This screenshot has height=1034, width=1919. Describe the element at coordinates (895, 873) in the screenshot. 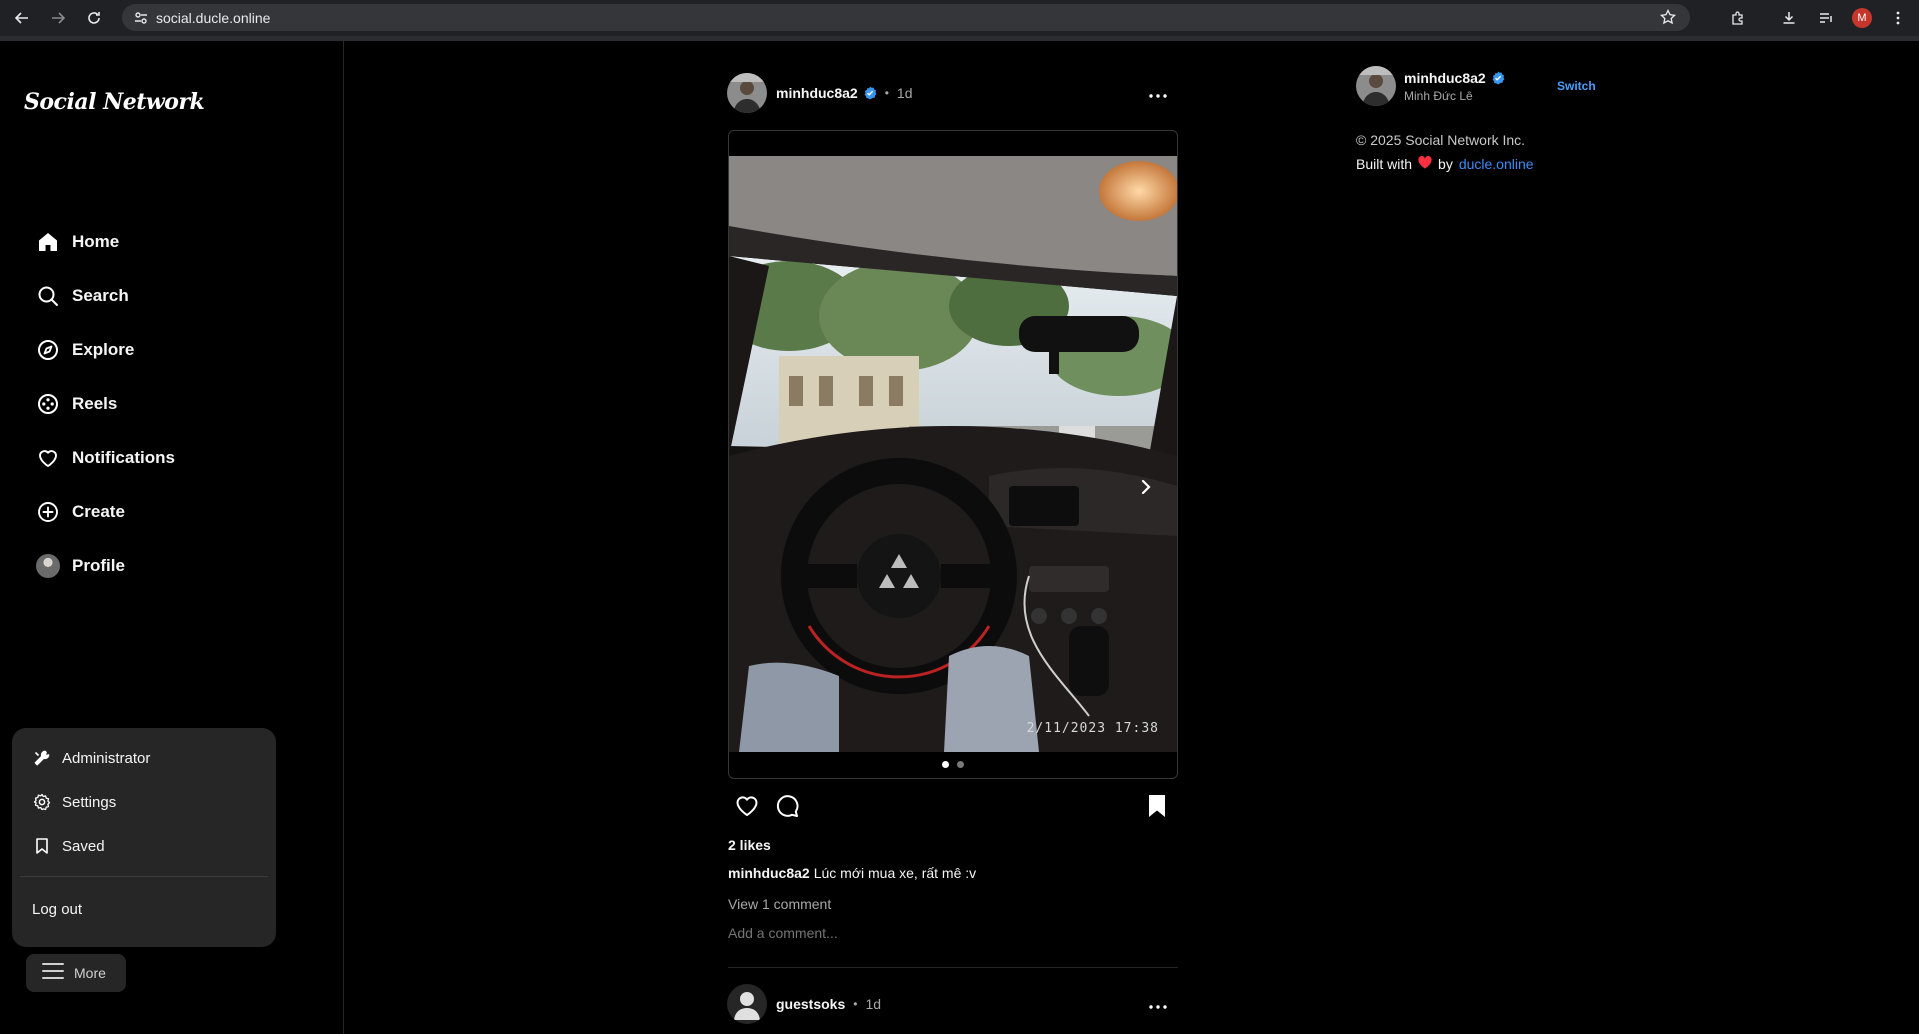

I see `caption-text: Lúc mới mua xe, rất mê :v` at that location.